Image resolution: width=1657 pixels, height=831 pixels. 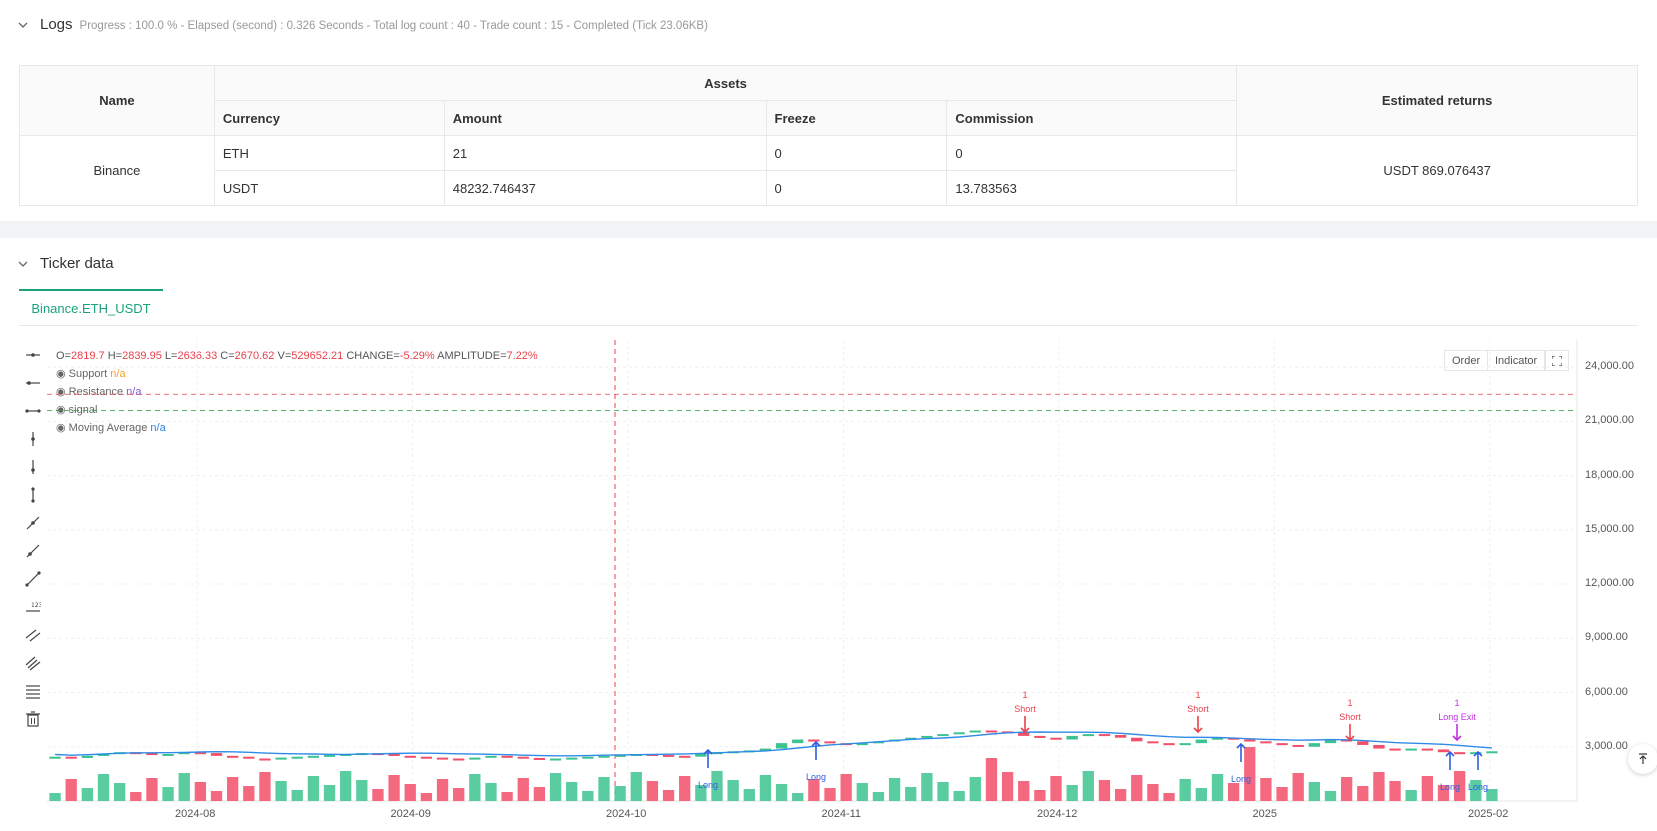 What do you see at coordinates (1609, 474) in the screenshot?
I see `y-tick-label: 18,000.00` at bounding box center [1609, 474].